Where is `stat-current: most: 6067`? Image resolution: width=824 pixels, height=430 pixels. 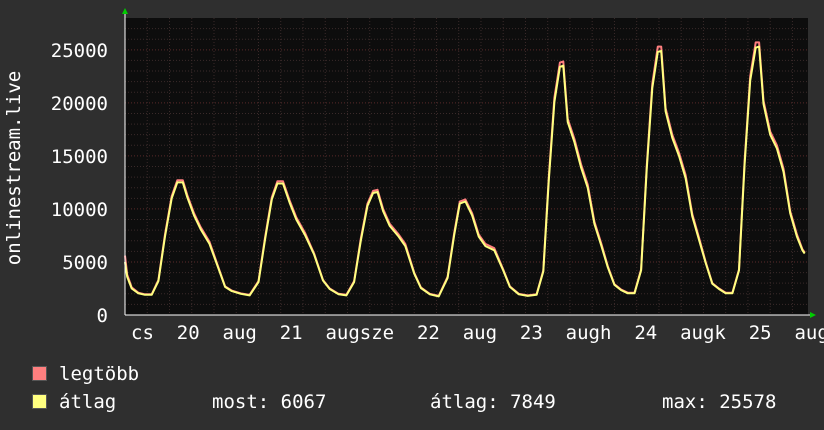
stat-current: most: 6067 is located at coordinates (269, 402).